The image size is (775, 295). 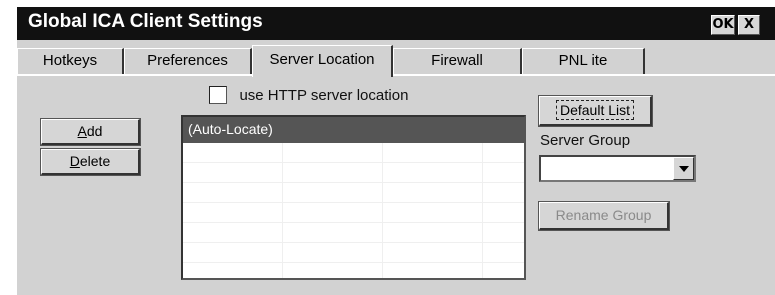 What do you see at coordinates (74, 161) in the screenshot?
I see `delete-button-mnemonic: D` at bounding box center [74, 161].